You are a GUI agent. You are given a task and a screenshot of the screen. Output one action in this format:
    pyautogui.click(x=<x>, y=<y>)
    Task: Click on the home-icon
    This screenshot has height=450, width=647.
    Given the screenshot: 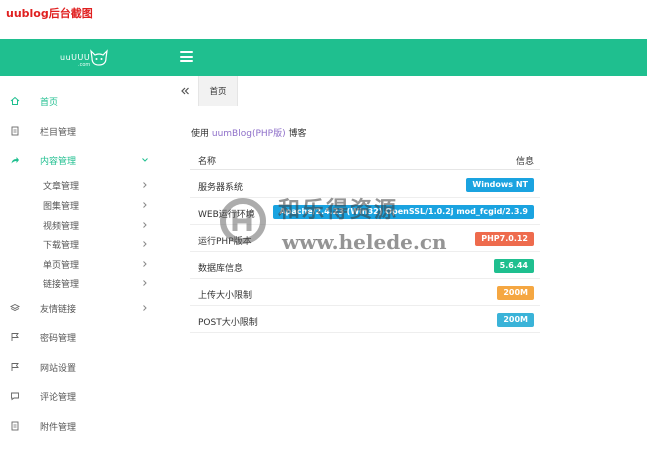 What is the action you would take?
    pyautogui.click(x=15, y=100)
    